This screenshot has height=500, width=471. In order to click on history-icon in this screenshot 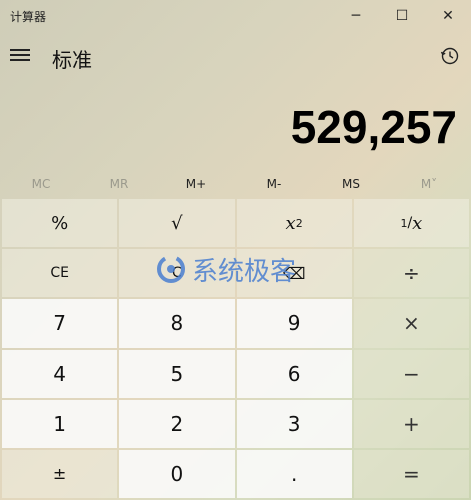, I will do `click(450, 56)`.